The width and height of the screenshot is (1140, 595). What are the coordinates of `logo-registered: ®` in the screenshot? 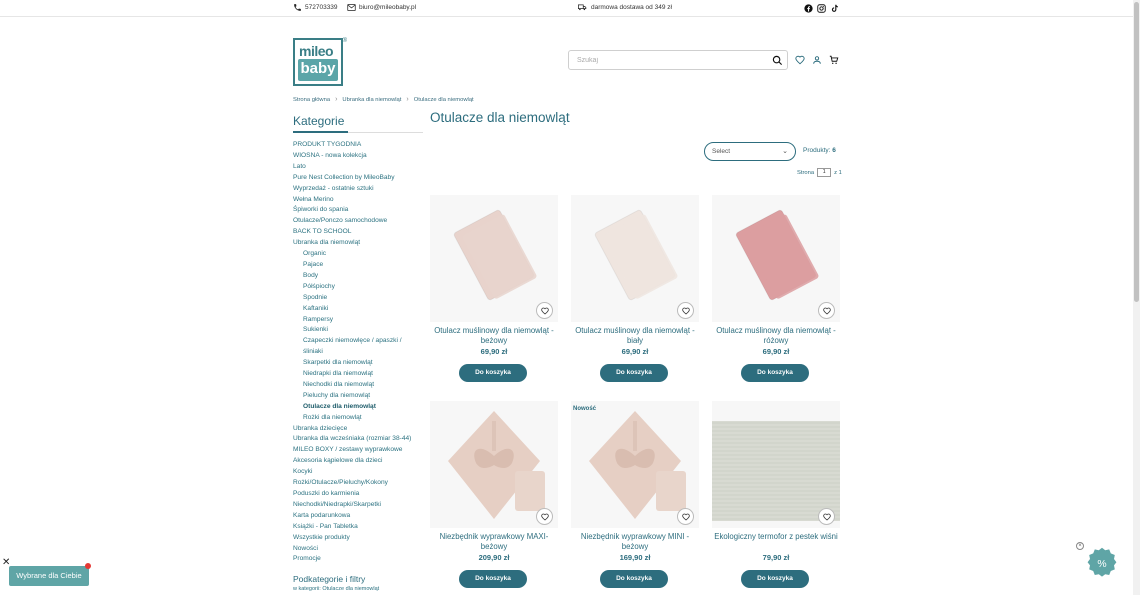 It's located at (344, 41).